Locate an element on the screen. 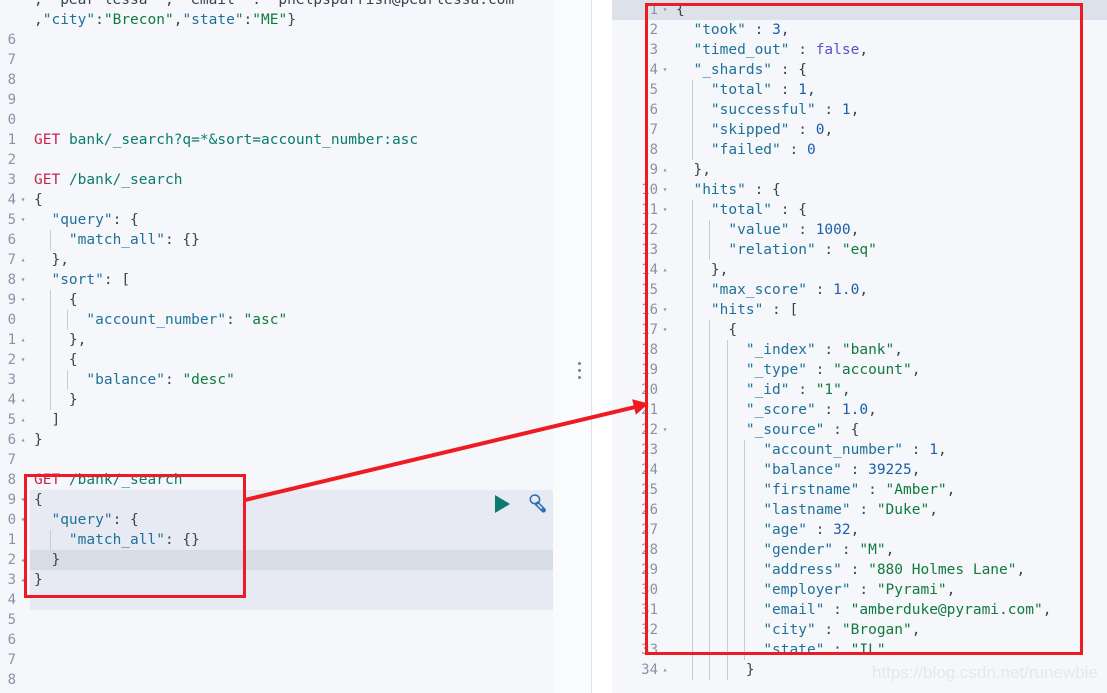 This screenshot has height=693, width=1107. code-line: "sort": [ is located at coordinates (313, 280).